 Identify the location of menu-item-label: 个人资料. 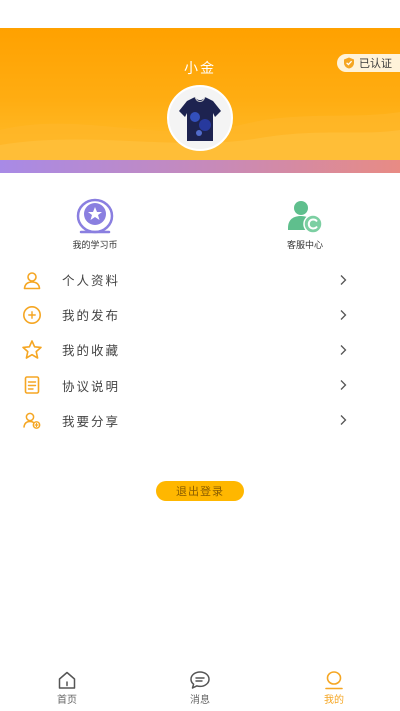
(91, 281).